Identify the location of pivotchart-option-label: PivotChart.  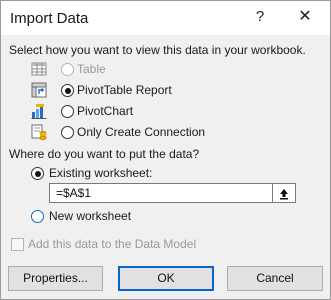
(105, 111).